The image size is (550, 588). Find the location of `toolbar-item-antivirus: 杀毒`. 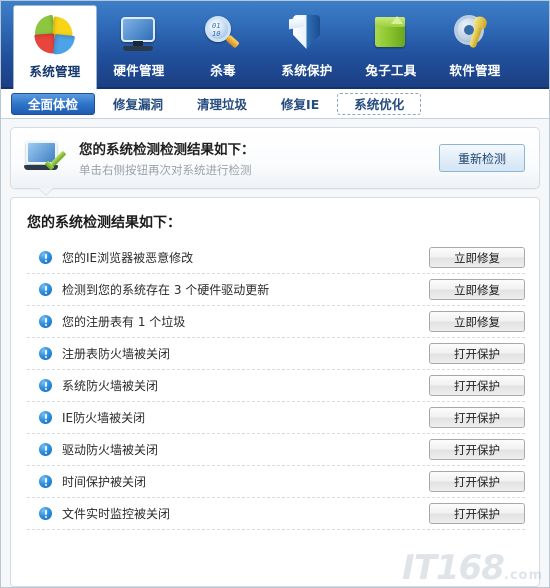

toolbar-item-antivirus: 杀毒 is located at coordinates (223, 45).